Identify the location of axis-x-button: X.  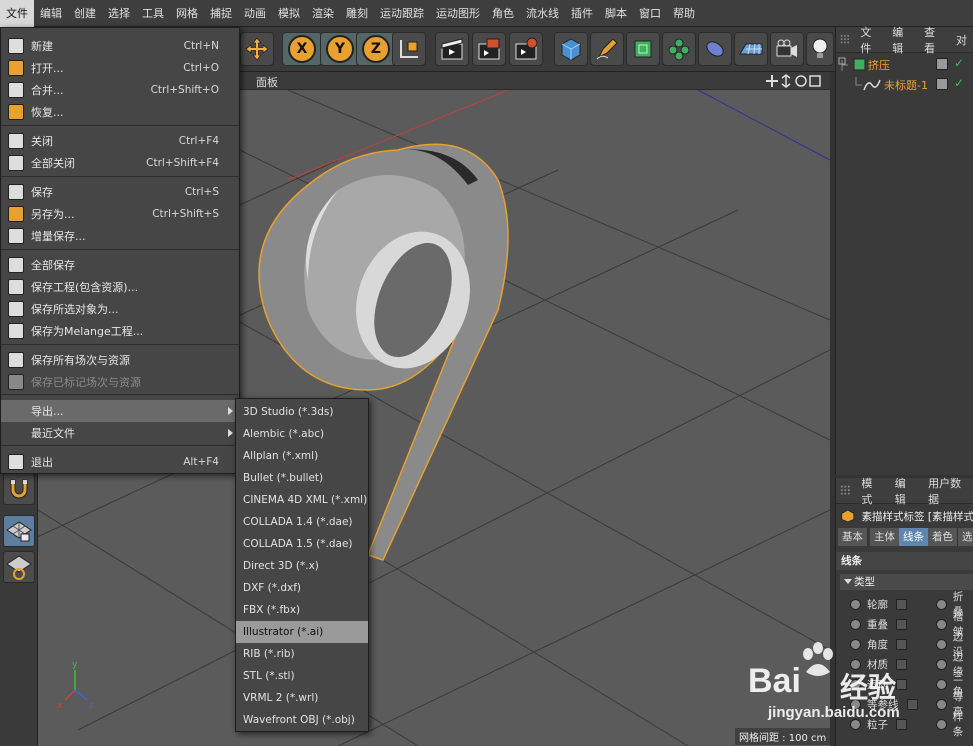
(302, 49).